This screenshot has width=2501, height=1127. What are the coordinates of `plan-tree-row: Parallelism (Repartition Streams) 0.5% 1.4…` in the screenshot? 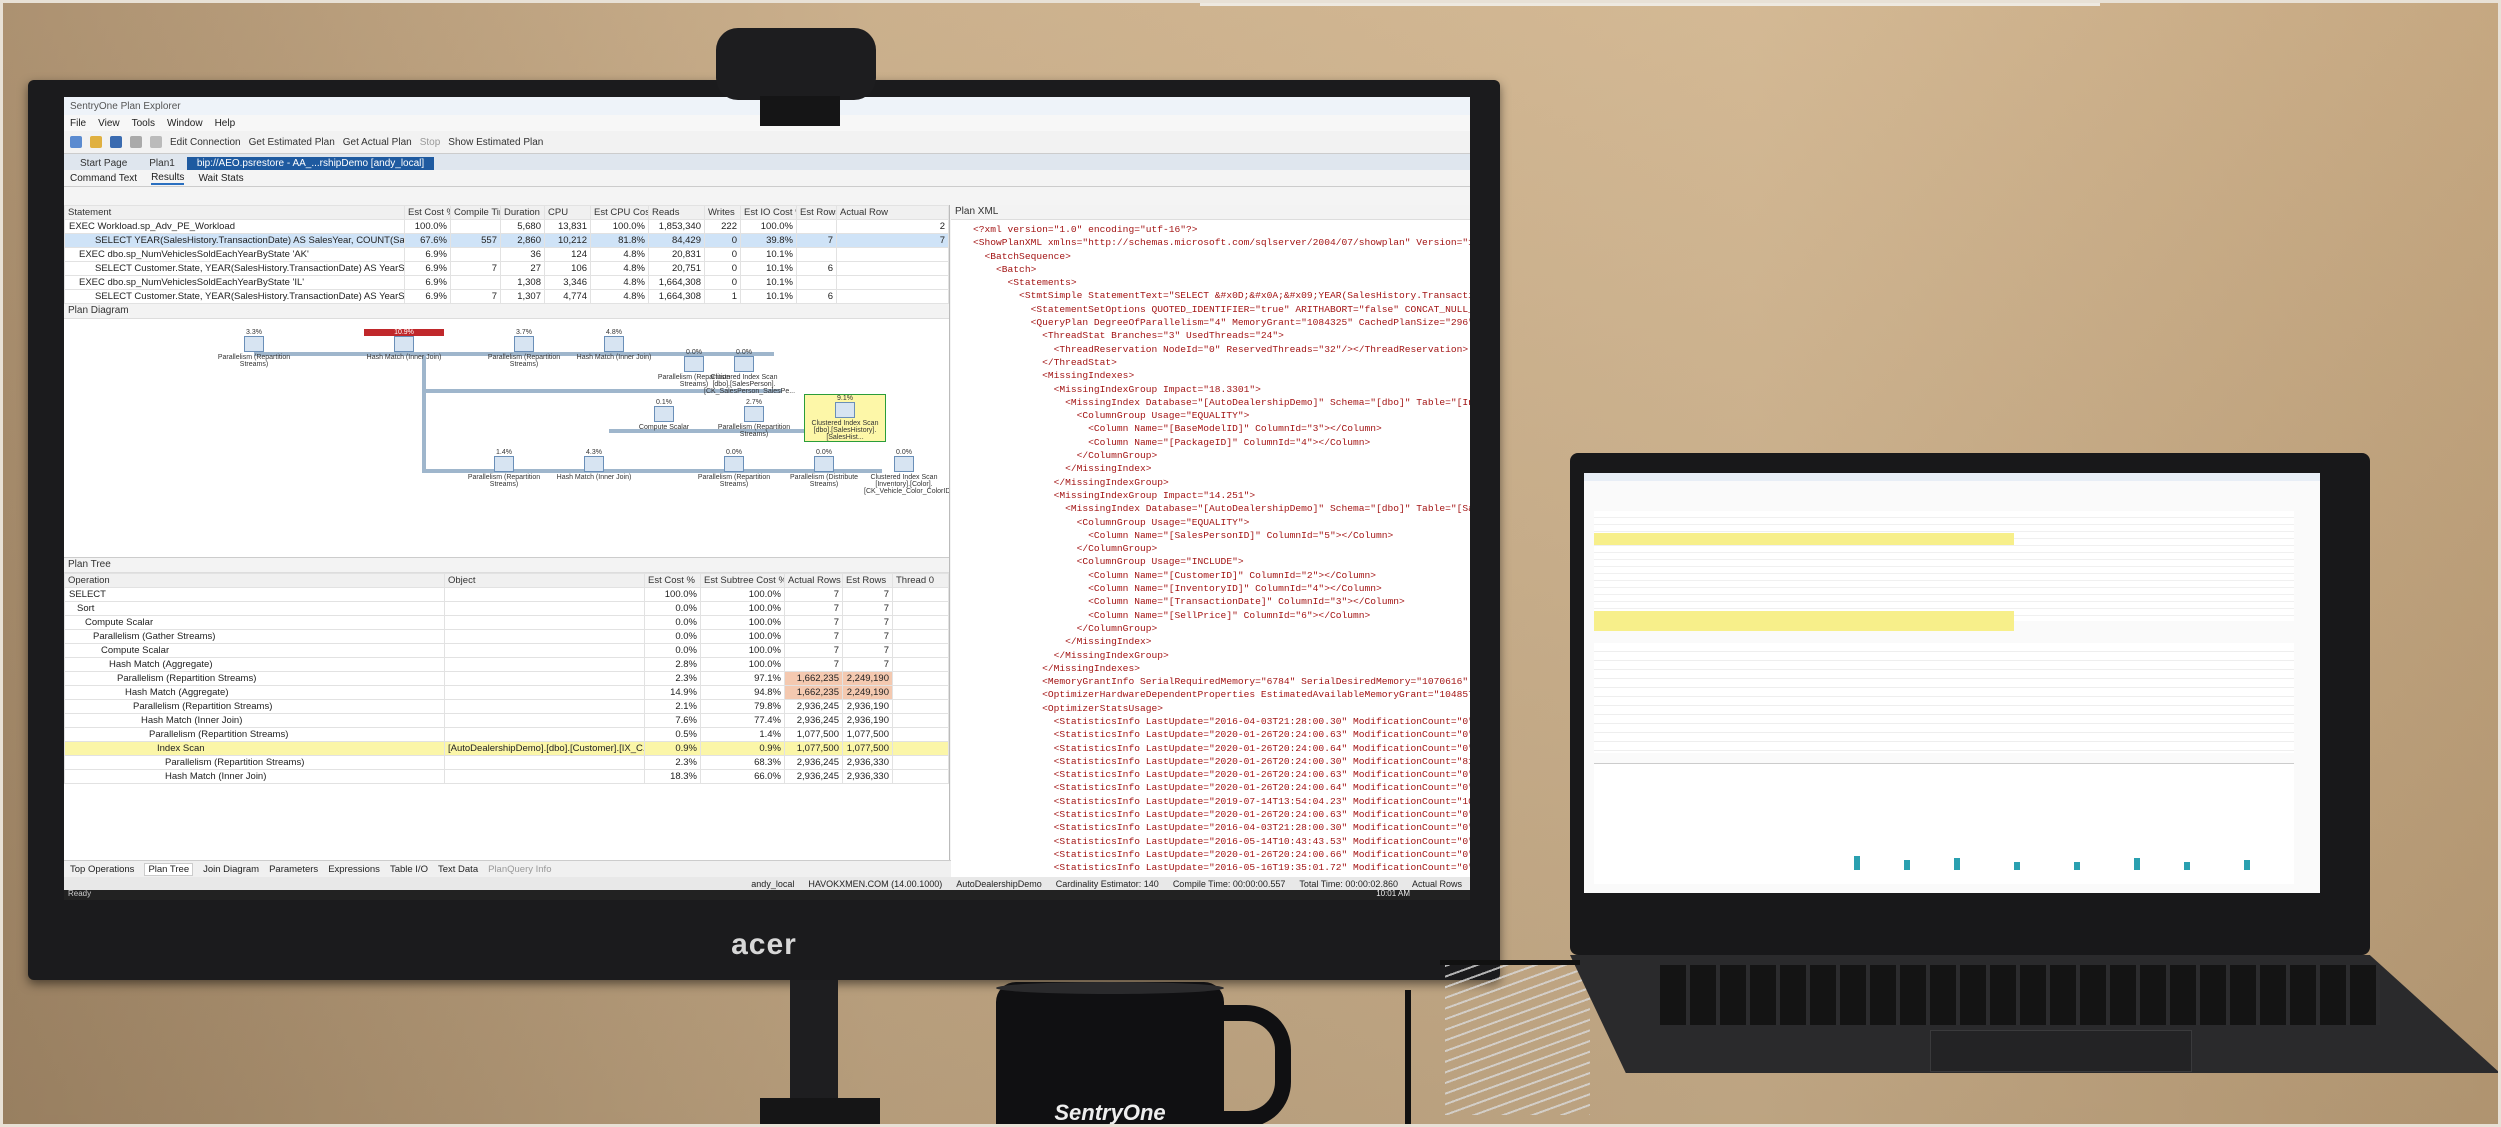 It's located at (506, 734).